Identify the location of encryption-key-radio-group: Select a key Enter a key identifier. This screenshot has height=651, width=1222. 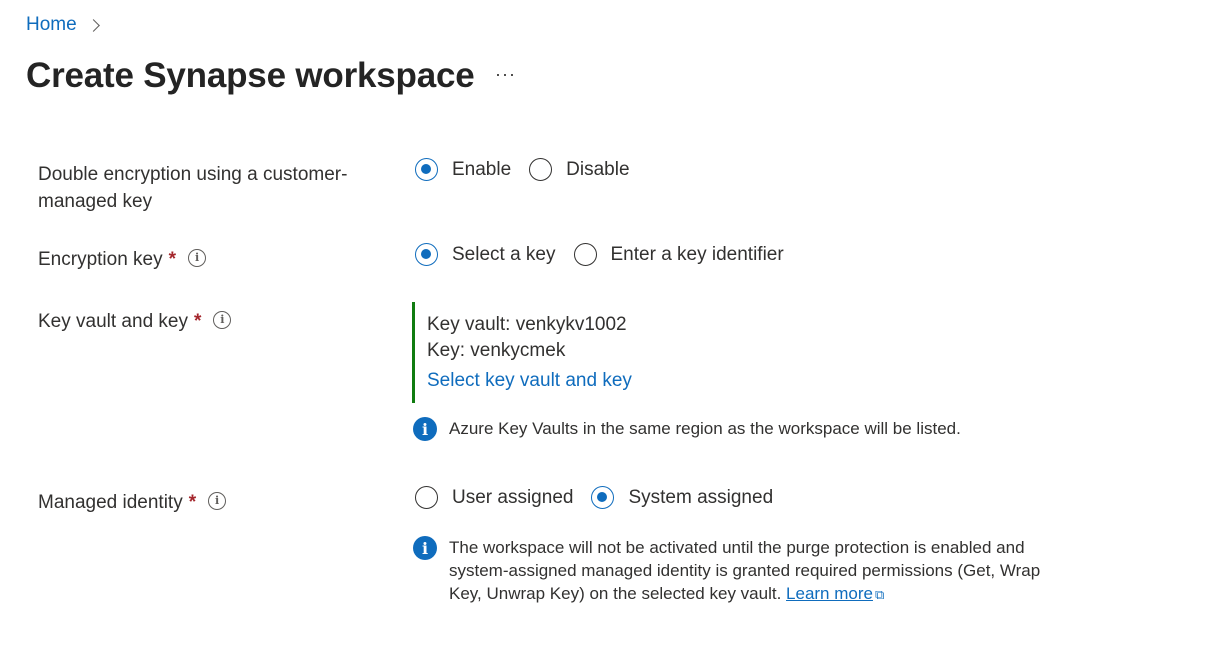
(608, 254).